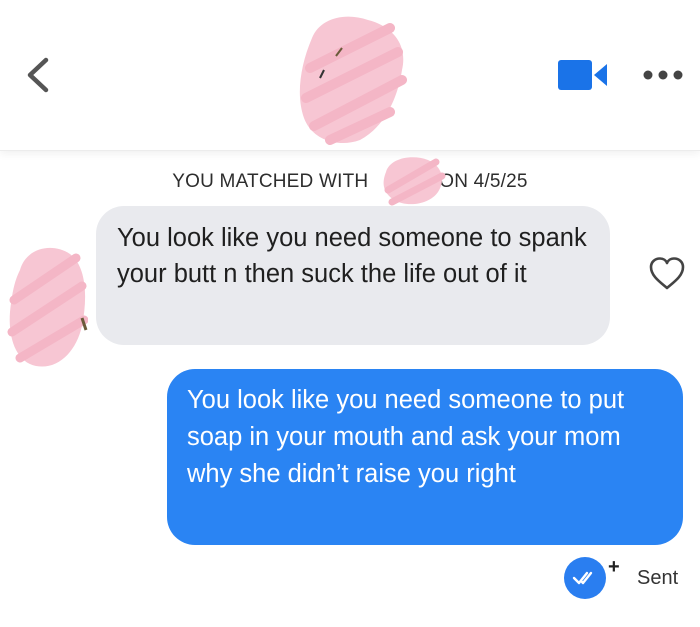  I want to click on ellipsis-icon, so click(663, 75).